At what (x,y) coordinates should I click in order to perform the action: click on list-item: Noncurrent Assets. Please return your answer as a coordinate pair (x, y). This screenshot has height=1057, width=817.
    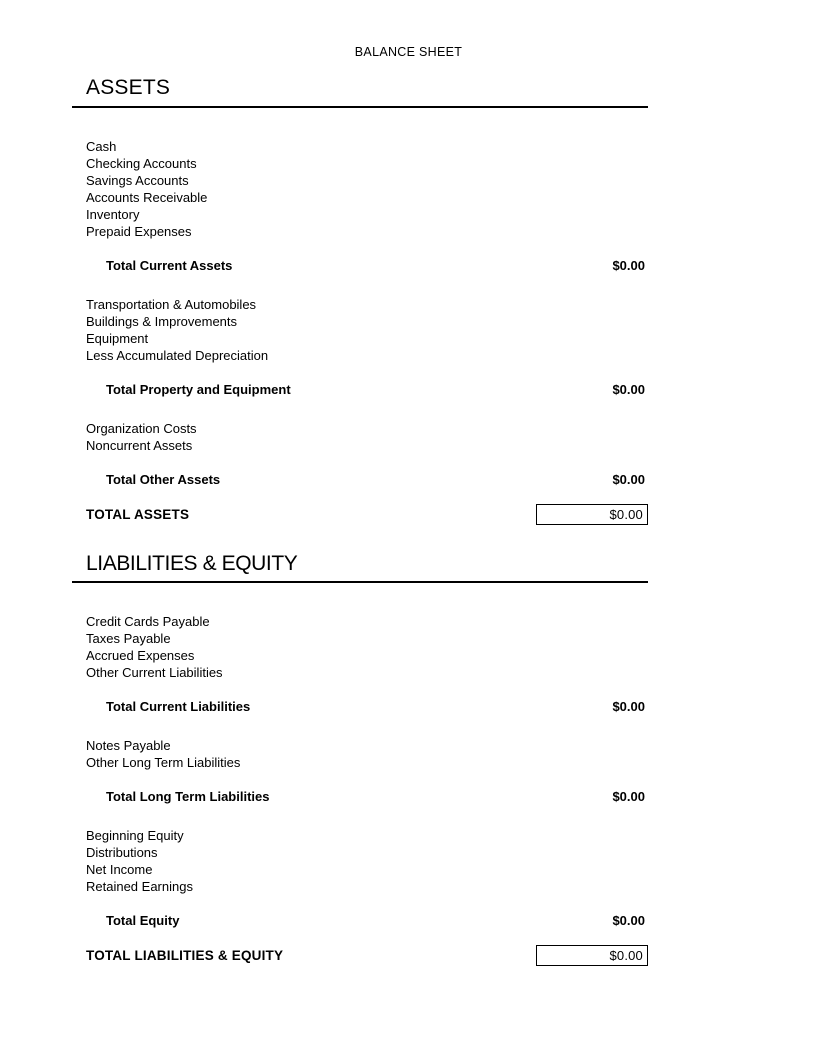
    Looking at the image, I should click on (360, 445).